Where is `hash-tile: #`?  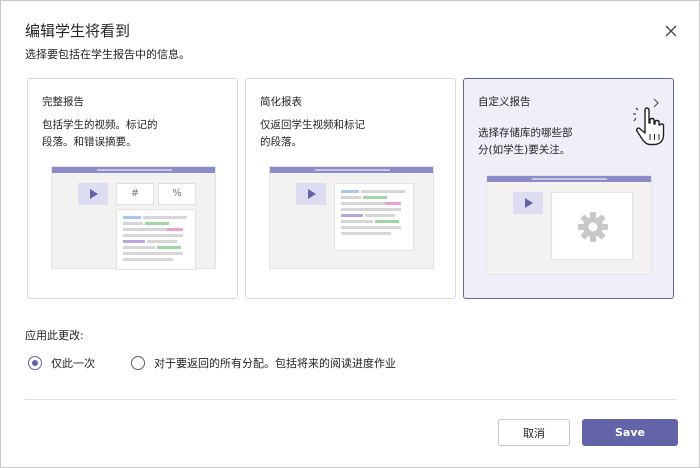 hash-tile: # is located at coordinates (135, 194).